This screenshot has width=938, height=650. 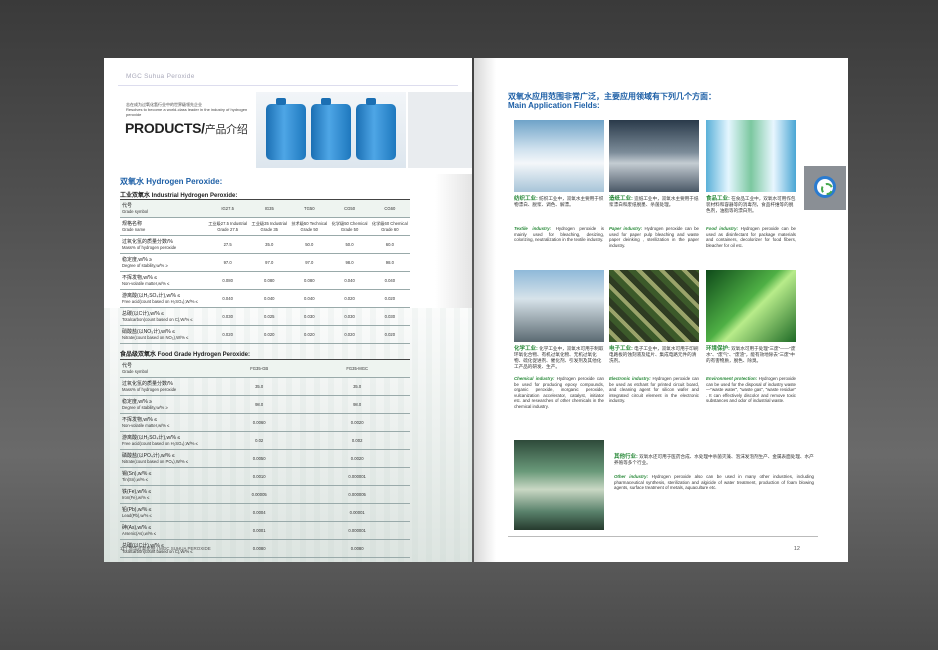 What do you see at coordinates (269, 208) in the screenshot?
I see `grade-cell: IG35` at bounding box center [269, 208].